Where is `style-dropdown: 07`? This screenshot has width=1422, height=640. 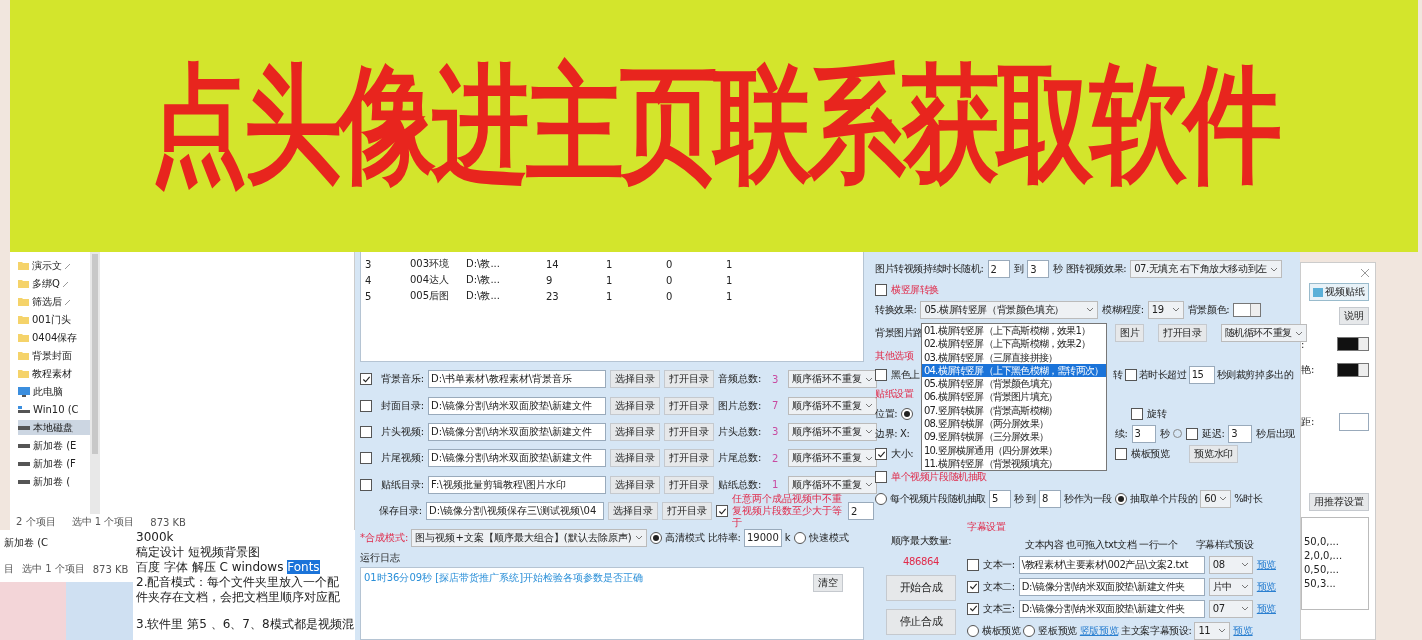
style-dropdown: 07 is located at coordinates (1230, 609).